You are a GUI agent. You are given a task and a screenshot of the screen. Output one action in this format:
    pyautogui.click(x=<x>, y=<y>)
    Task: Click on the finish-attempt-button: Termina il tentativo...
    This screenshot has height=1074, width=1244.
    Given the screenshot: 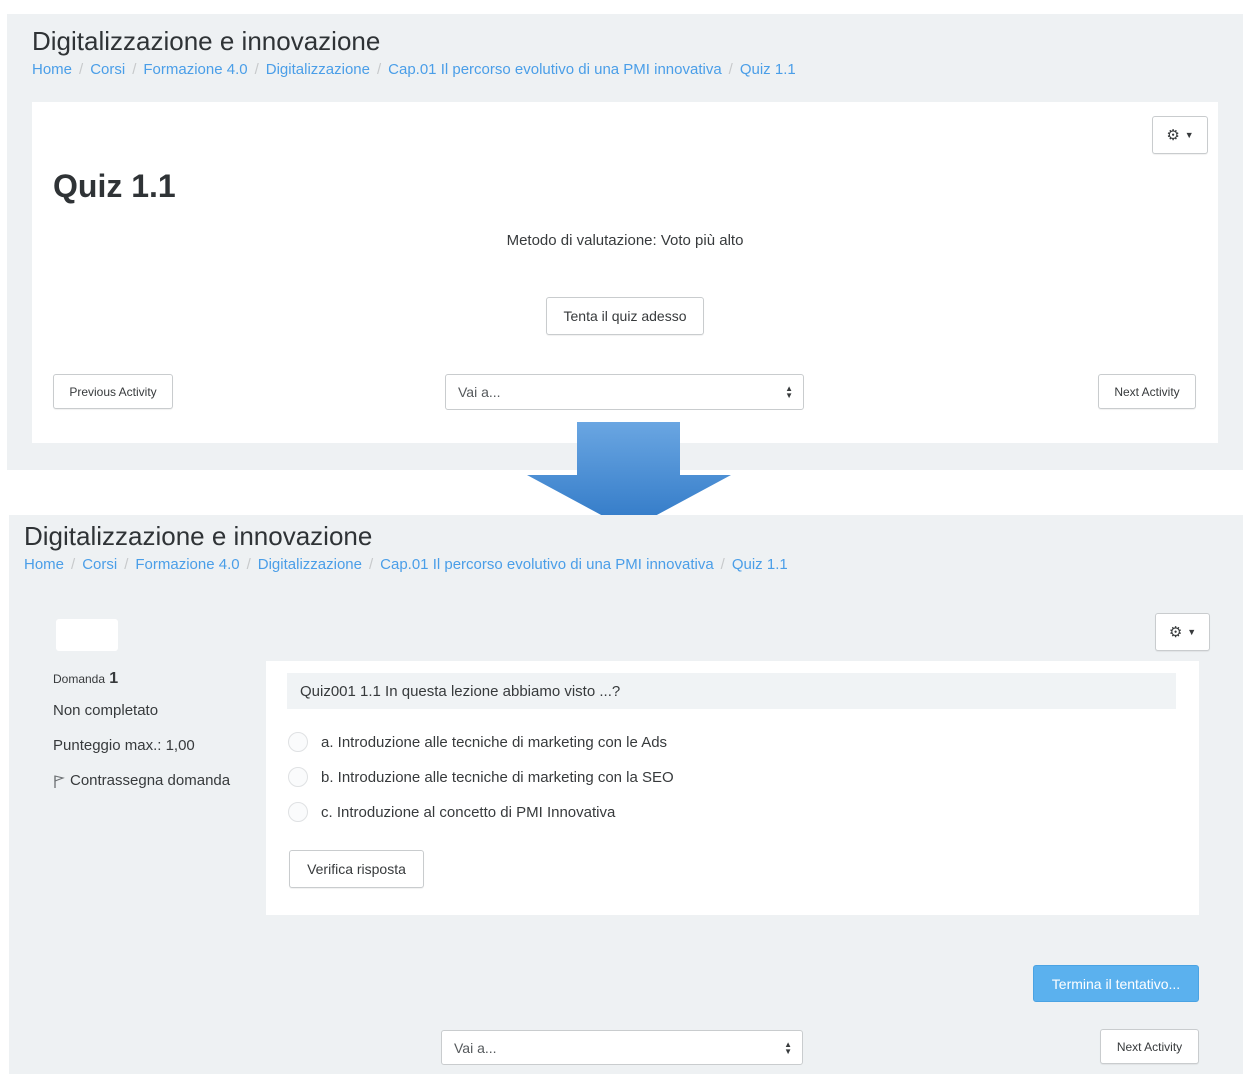 What is the action you would take?
    pyautogui.click(x=1116, y=983)
    